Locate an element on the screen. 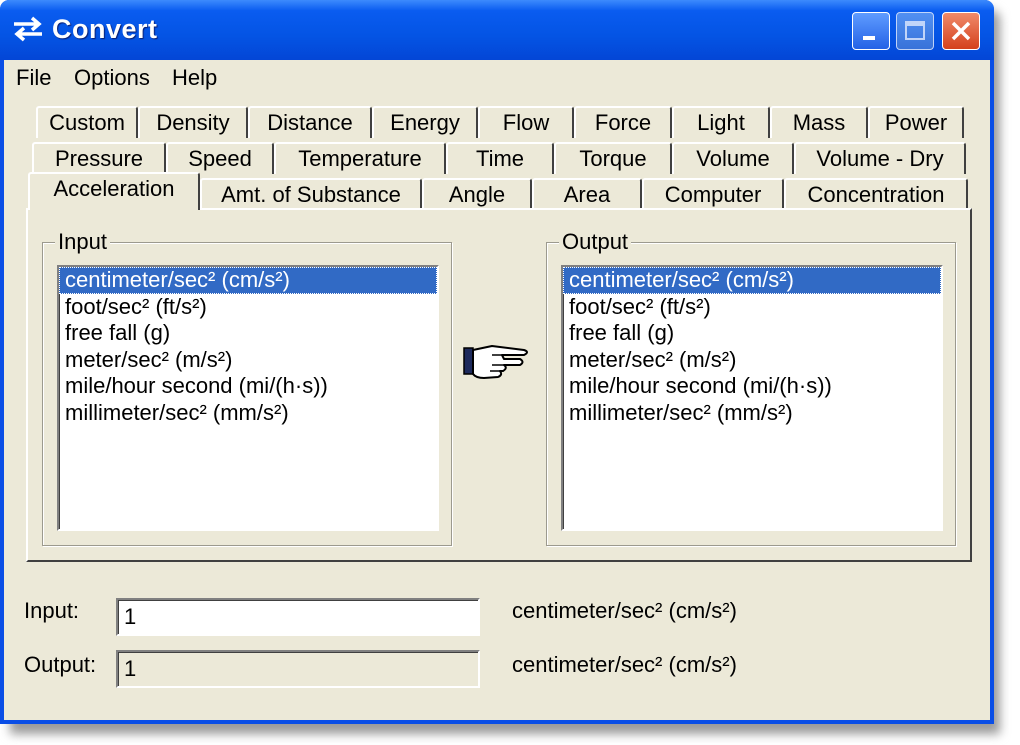 The height and width of the screenshot is (745, 1020). tab-acceleration: Acceleration is located at coordinates (114, 191).